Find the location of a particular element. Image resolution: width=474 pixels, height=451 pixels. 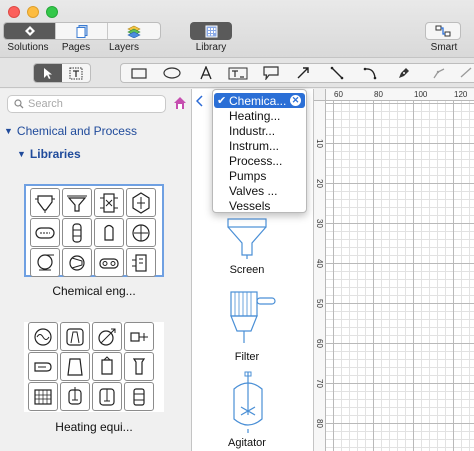

boiler-icon is located at coordinates (43, 366).